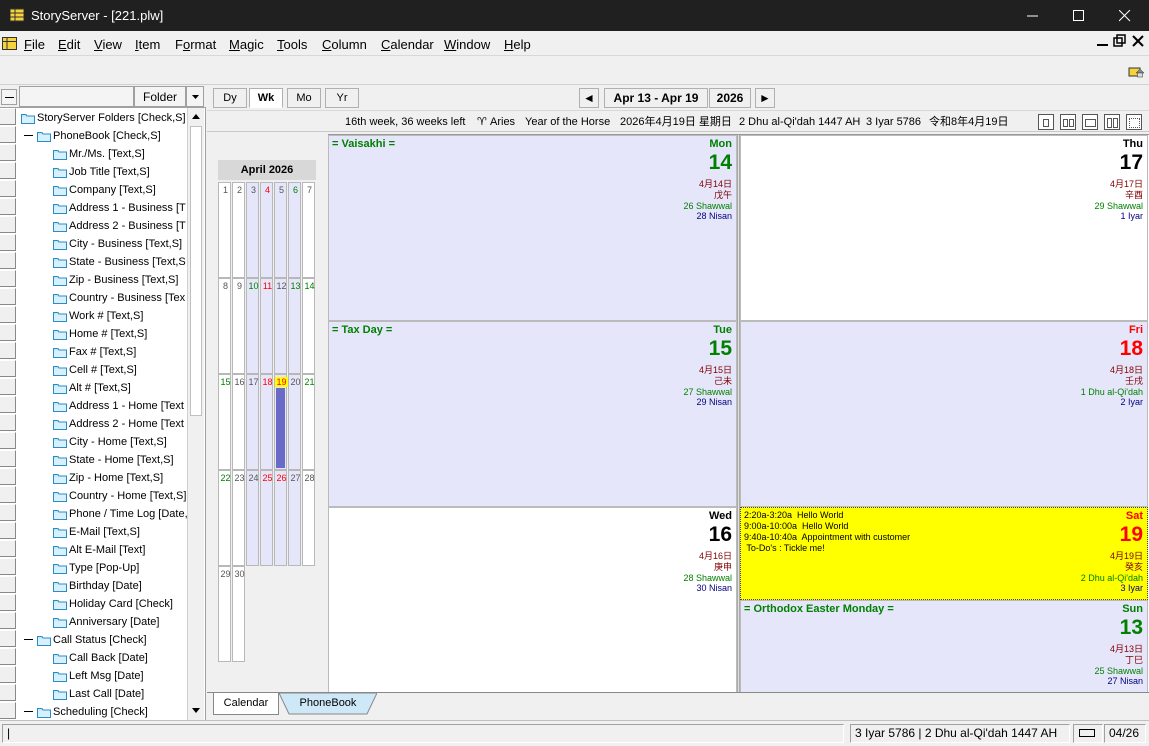  What do you see at coordinates (224, 326) in the screenshot?
I see `mini-day: 8` at bounding box center [224, 326].